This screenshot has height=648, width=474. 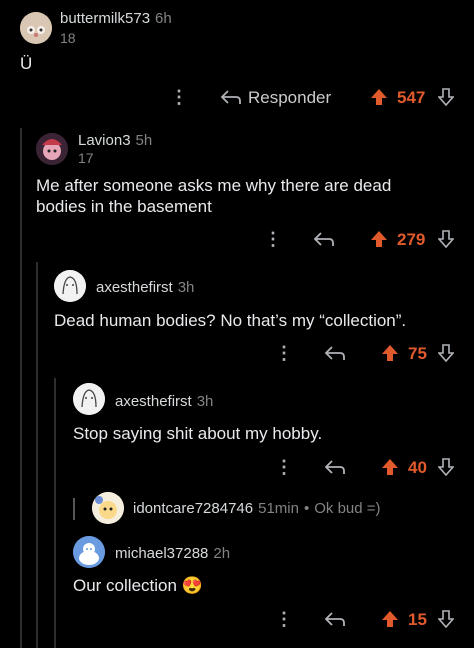 I want to click on comment-body-line-2: bodies in the basement, so click(x=124, y=206).